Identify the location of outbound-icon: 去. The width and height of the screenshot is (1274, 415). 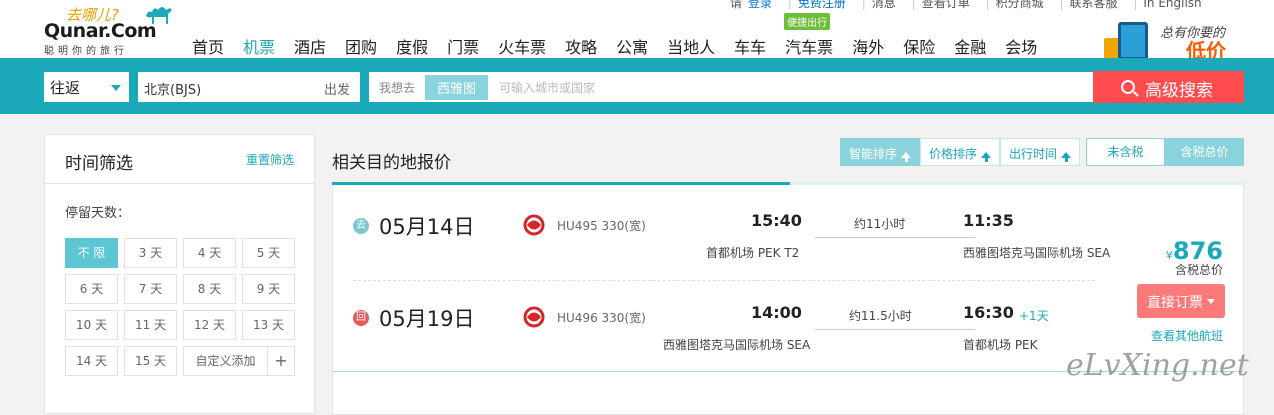
(361, 226).